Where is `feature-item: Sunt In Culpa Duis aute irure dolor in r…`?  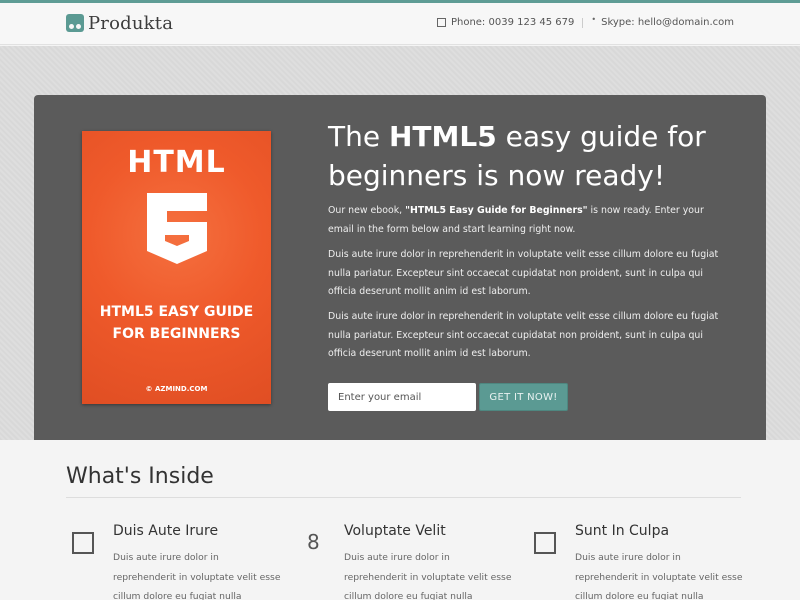
feature-item: Sunt In Culpa Duis aute irure dolor in r… is located at coordinates (660, 561).